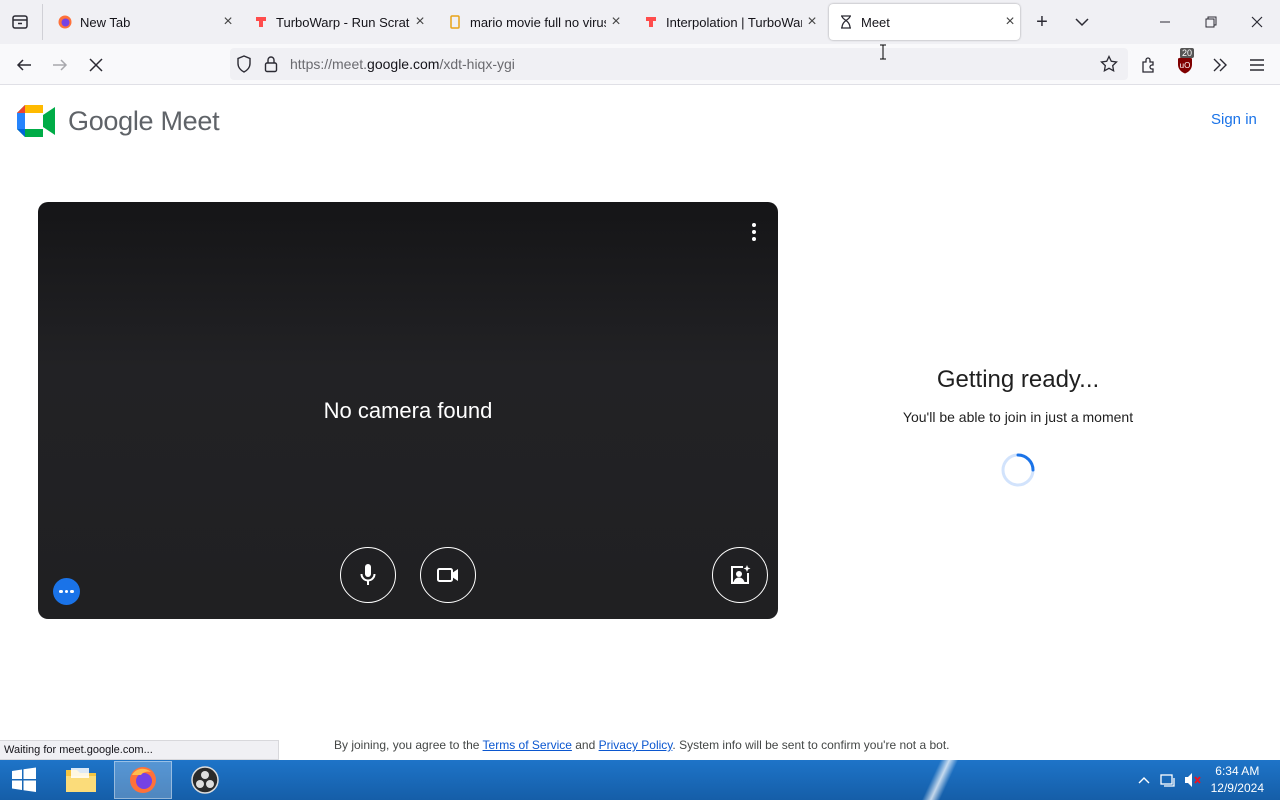 The image size is (1280, 800). Describe the element at coordinates (143, 22) in the screenshot. I see `tab-new-tab: New Tab ×` at that location.